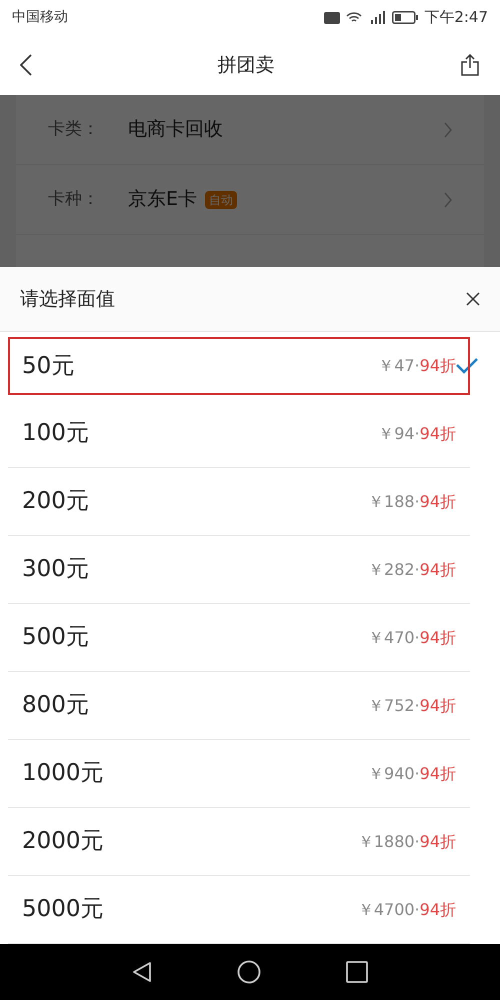 Image resolution: width=500 pixels, height=1000 pixels. I want to click on amount-label: 1000元, so click(63, 773).